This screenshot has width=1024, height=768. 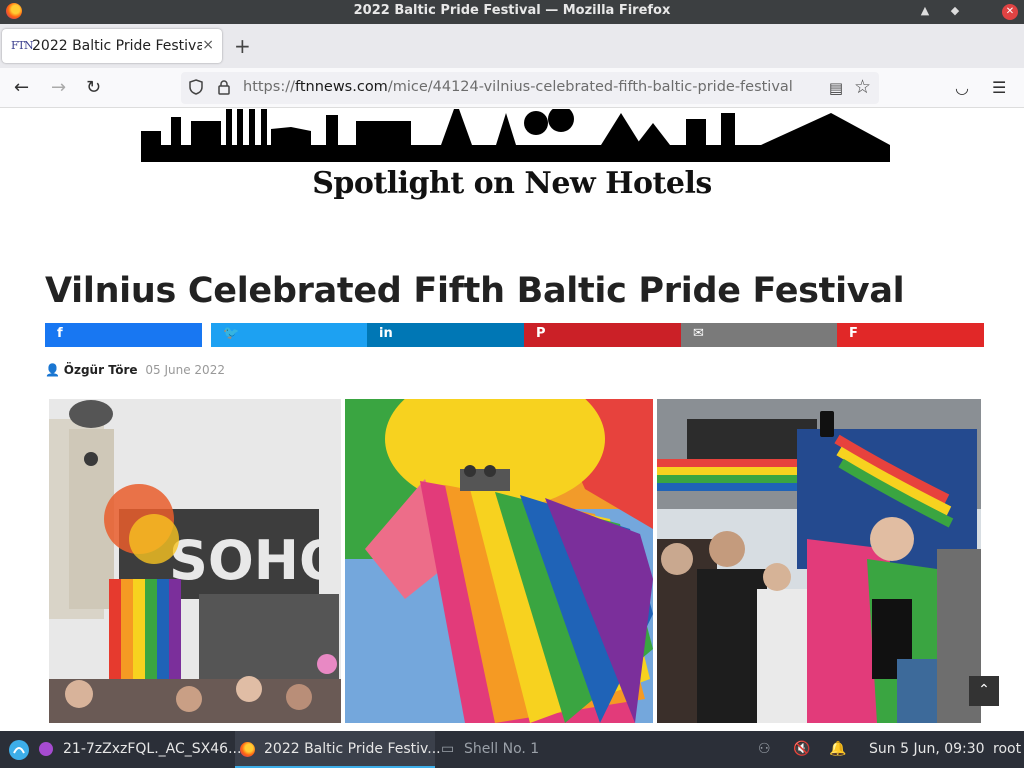 What do you see at coordinates (93, 87) in the screenshot?
I see `reload-button: ↻` at bounding box center [93, 87].